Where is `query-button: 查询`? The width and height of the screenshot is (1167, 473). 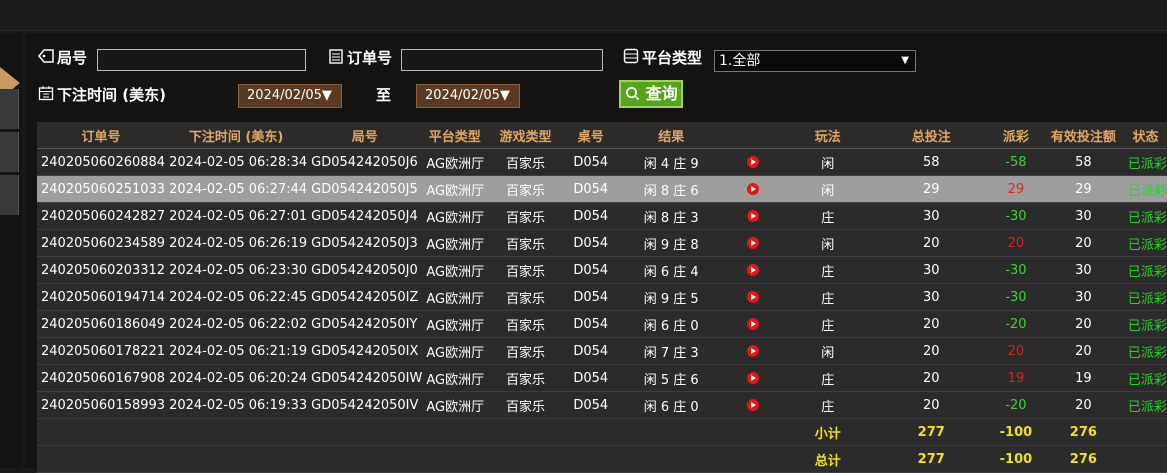
query-button: 查询 is located at coordinates (651, 94).